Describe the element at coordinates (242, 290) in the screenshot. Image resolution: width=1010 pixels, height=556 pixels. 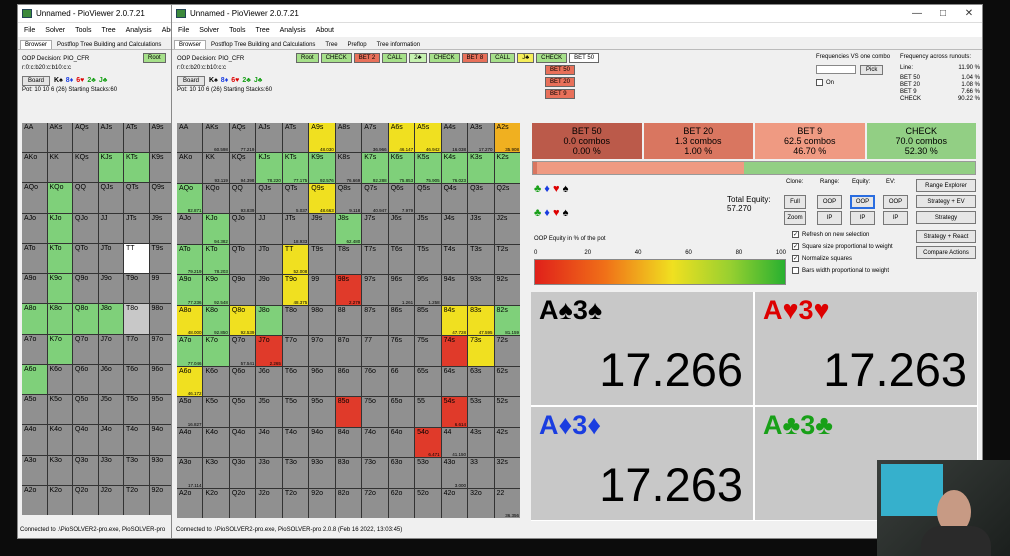
I see `hand-cell: Q9o` at that location.